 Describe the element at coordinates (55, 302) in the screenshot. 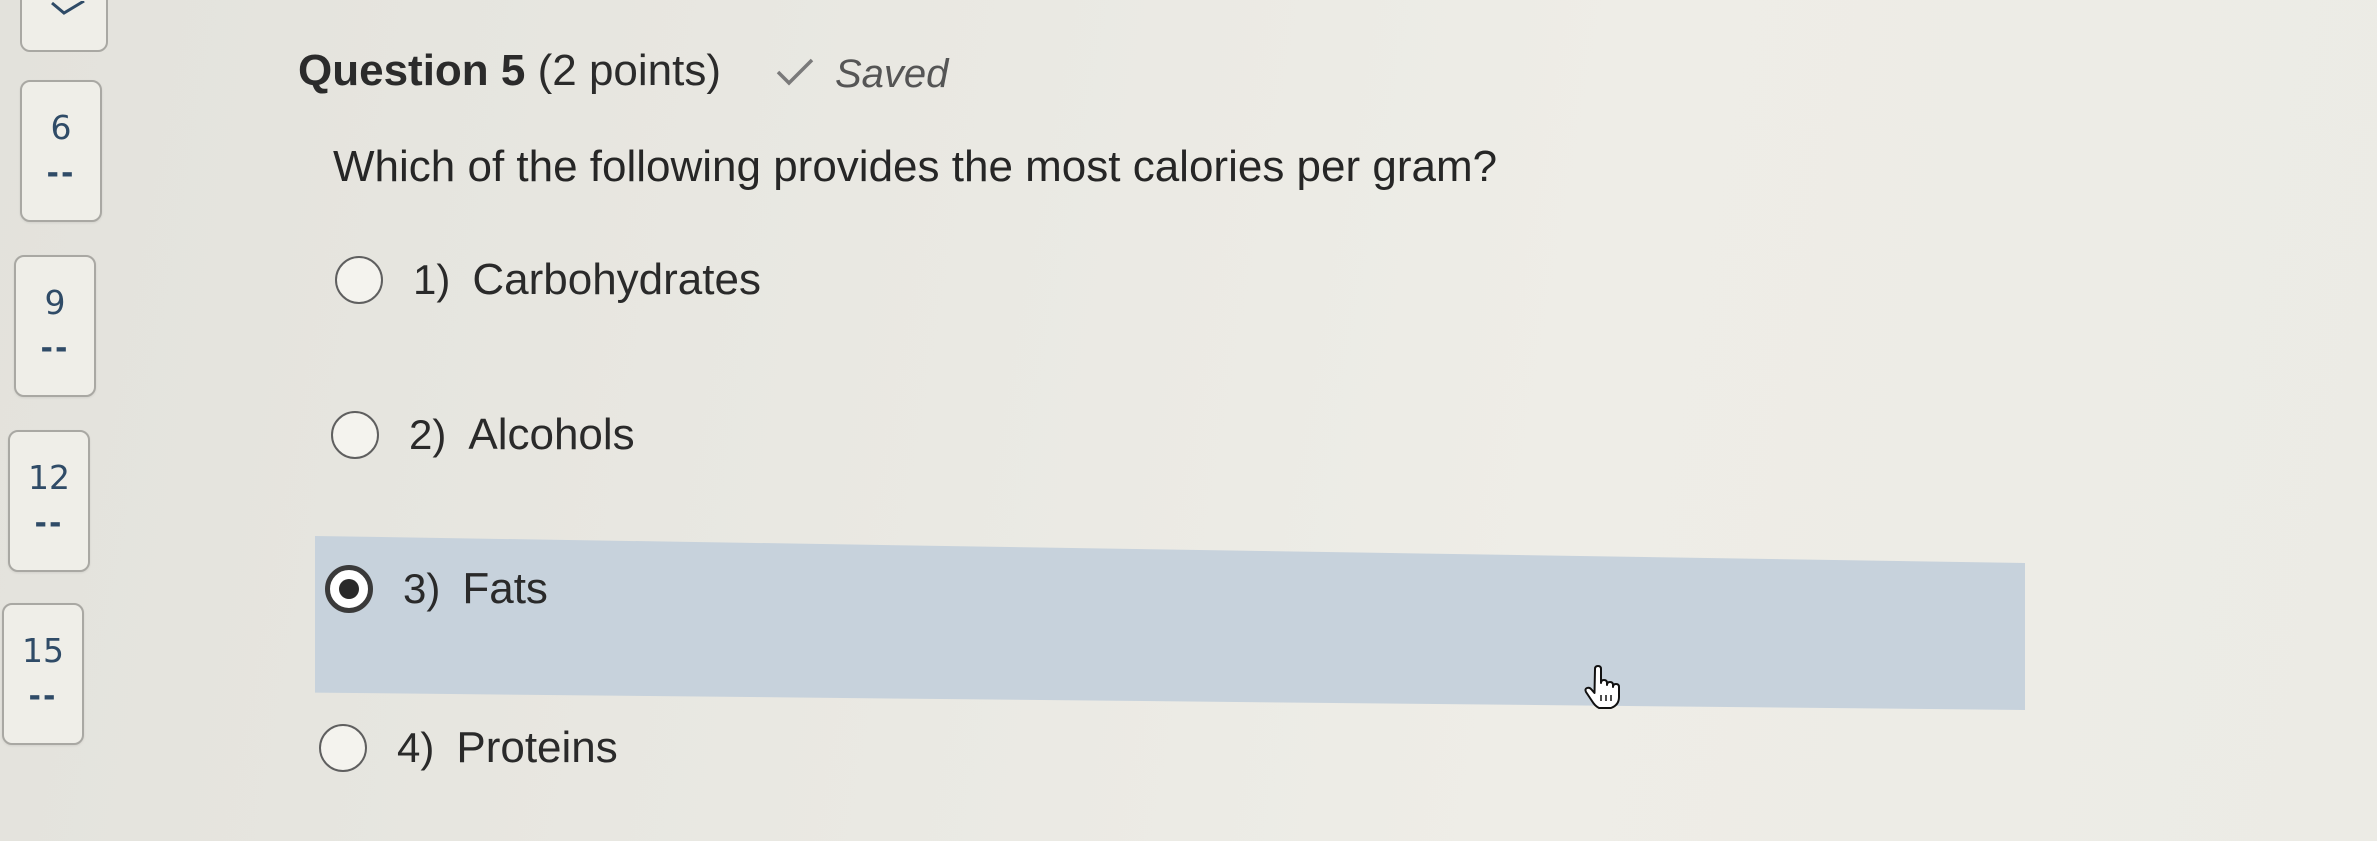

I see `nav-card-number: 9` at that location.